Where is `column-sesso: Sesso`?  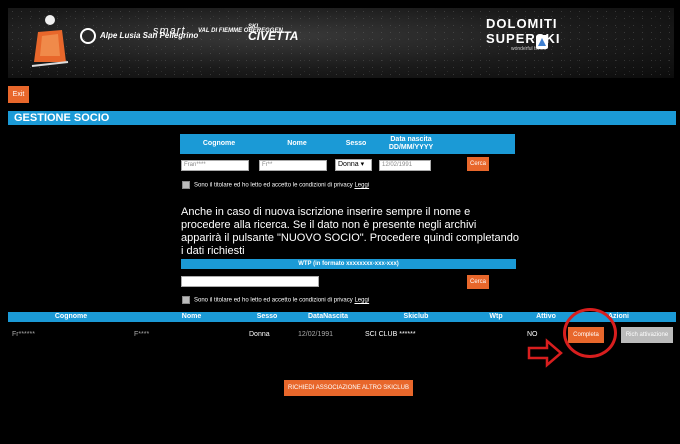
column-sesso: Sesso is located at coordinates (267, 316).